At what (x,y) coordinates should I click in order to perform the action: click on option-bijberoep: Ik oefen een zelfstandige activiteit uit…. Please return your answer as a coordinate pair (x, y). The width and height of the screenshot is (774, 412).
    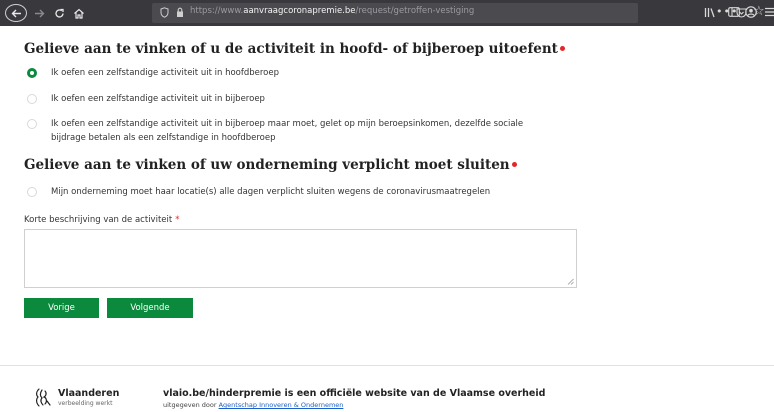
    Looking at the image, I should click on (146, 99).